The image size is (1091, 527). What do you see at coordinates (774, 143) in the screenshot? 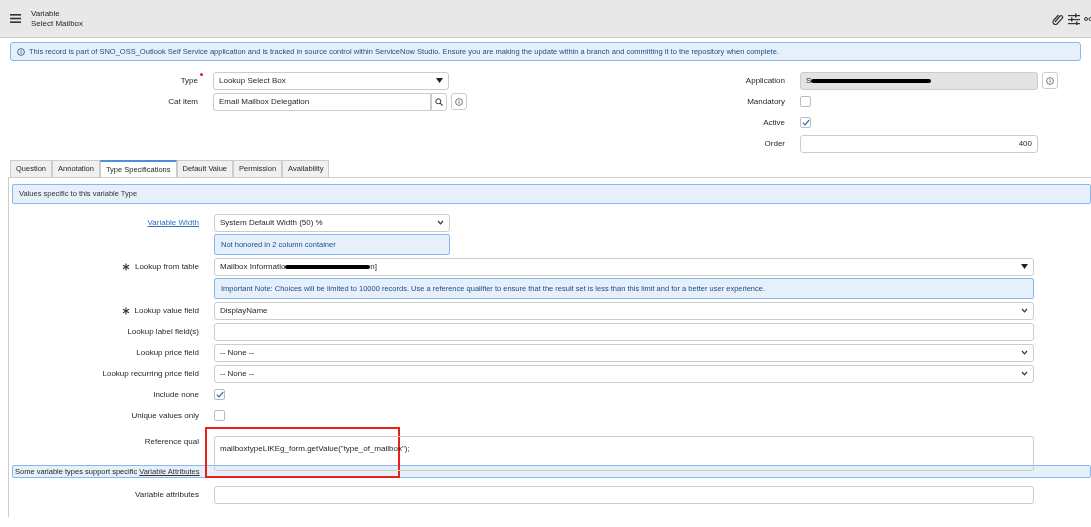
I see `field-label: Order` at bounding box center [774, 143].